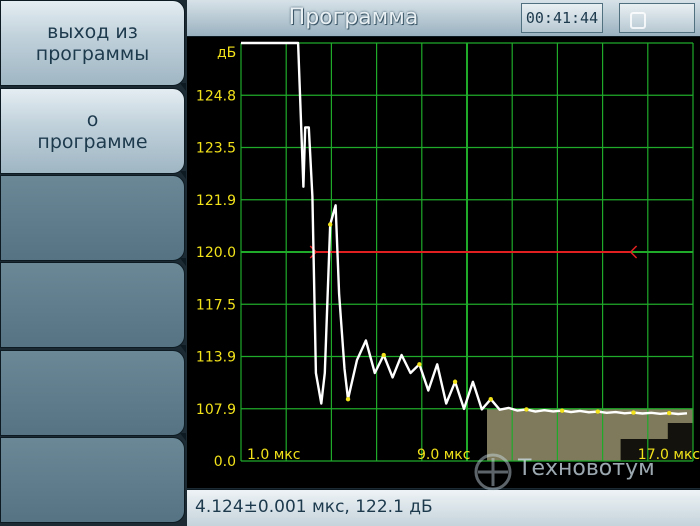 This screenshot has height=526, width=700. Describe the element at coordinates (216, 201) in the screenshot. I see `y-tick-label: 121.9` at that location.